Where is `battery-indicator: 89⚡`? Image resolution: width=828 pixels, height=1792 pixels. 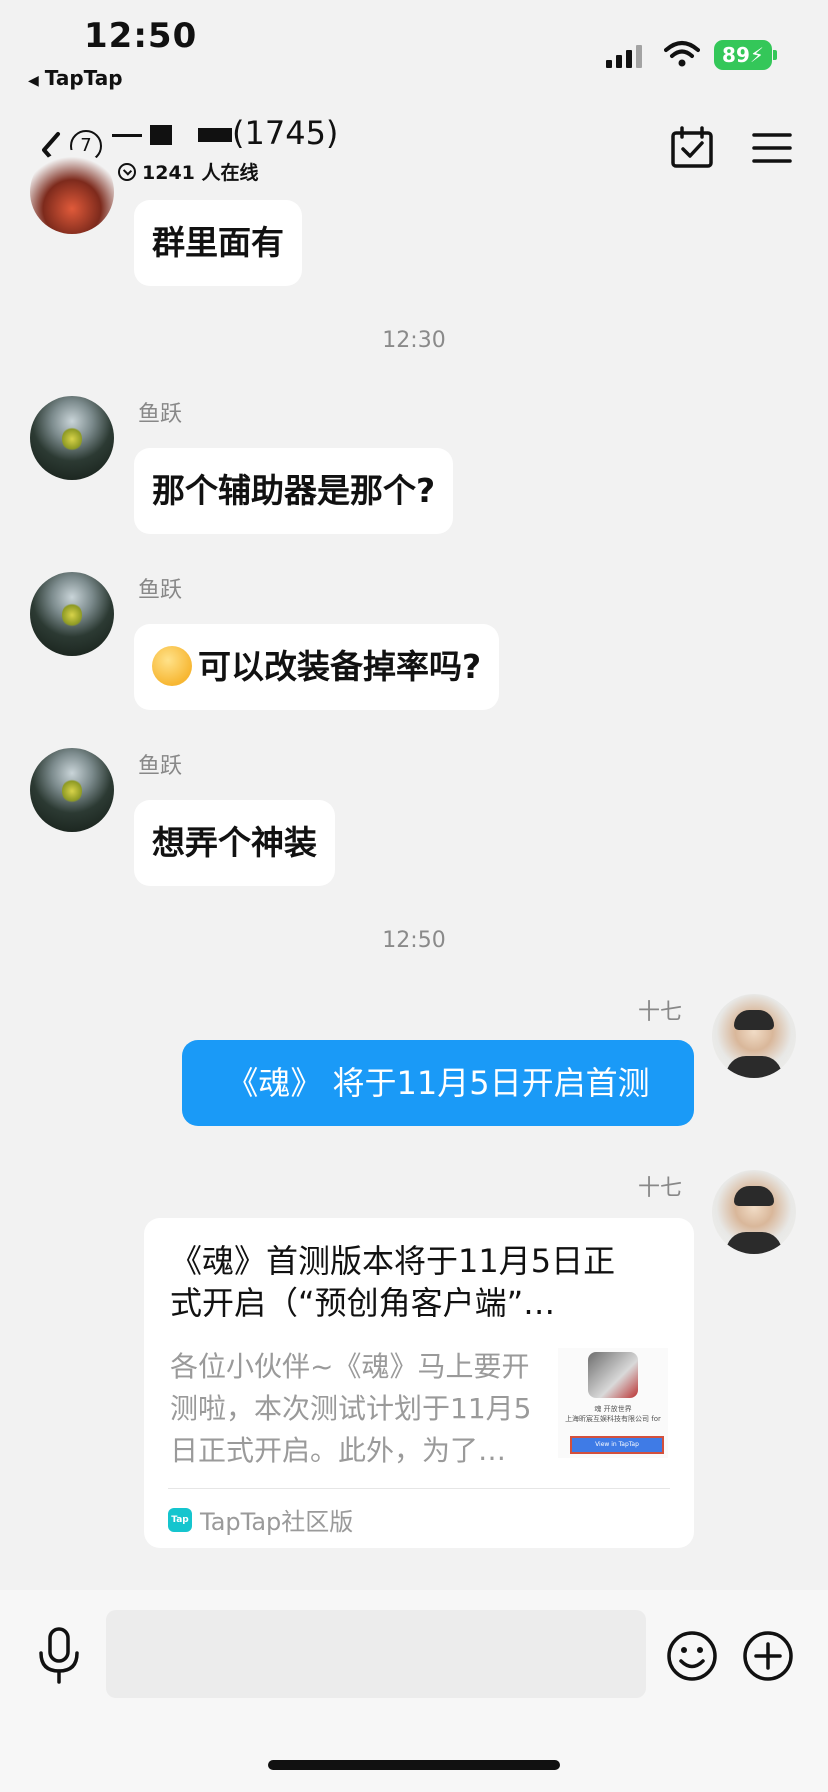
battery-indicator: 89⚡ is located at coordinates (743, 55).